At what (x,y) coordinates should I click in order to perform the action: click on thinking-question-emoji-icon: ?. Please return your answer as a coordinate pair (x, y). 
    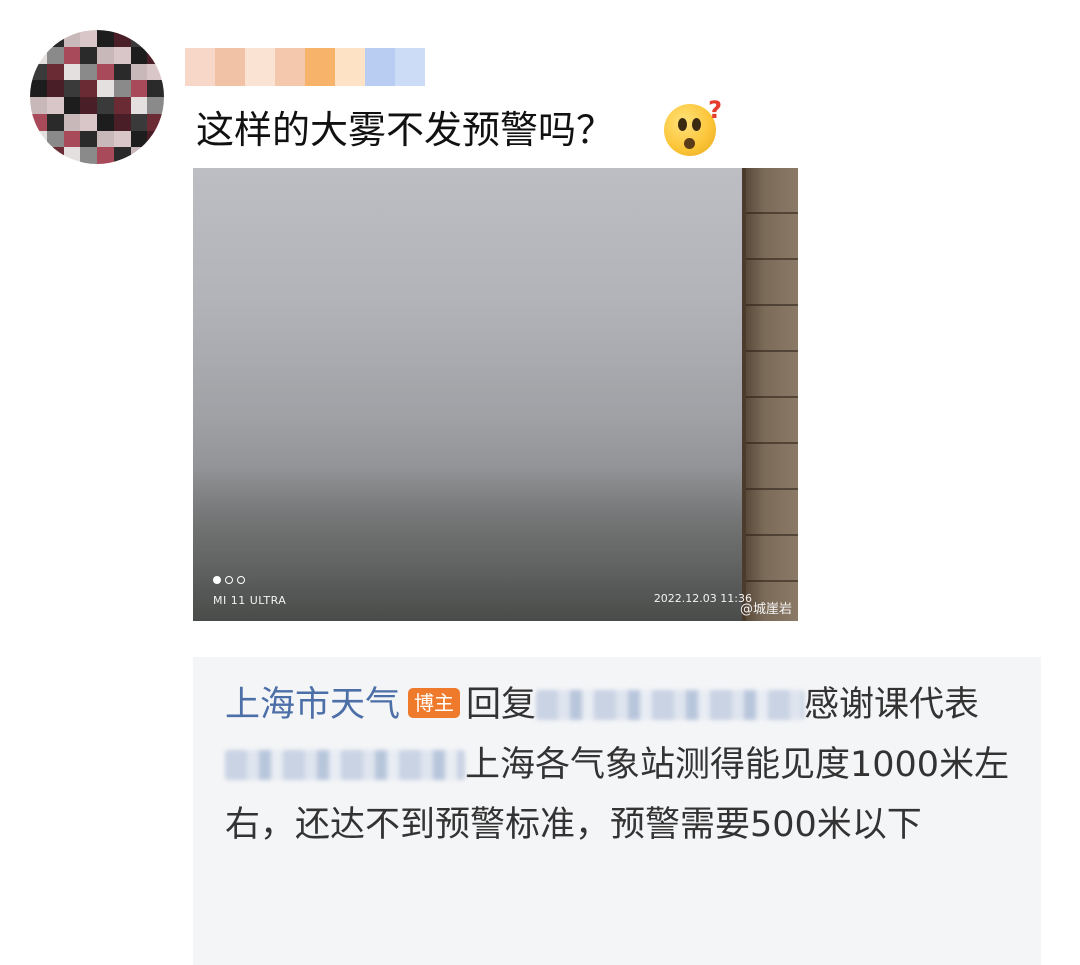
    Looking at the image, I should click on (693, 126).